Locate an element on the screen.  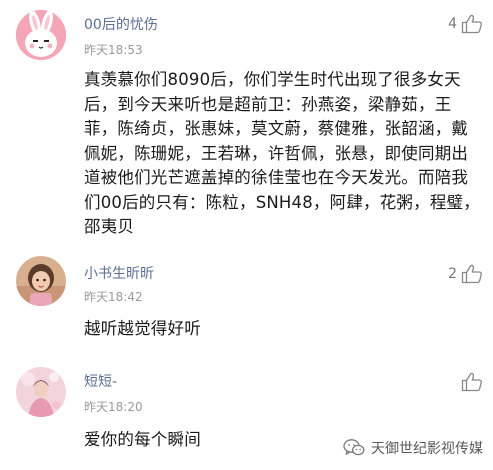
pink-photo-avatar-icon is located at coordinates (41, 392).